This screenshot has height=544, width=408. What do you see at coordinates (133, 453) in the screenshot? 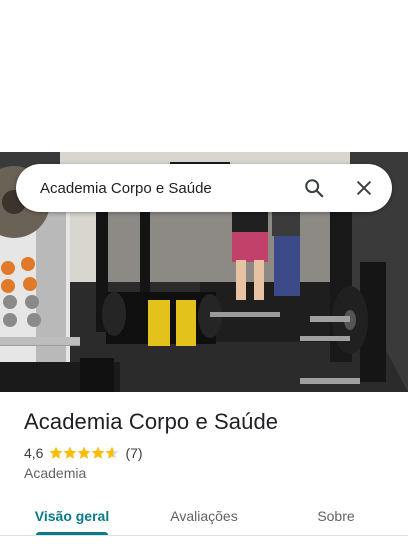
I see `review-count: (7)` at bounding box center [133, 453].